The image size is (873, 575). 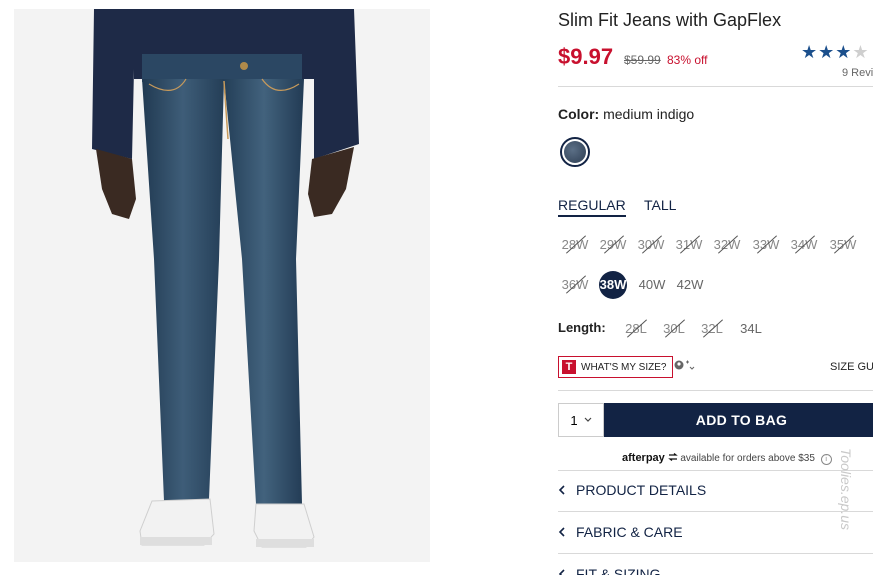 What do you see at coordinates (712, 329) in the screenshot?
I see `length-option: 32L` at bounding box center [712, 329].